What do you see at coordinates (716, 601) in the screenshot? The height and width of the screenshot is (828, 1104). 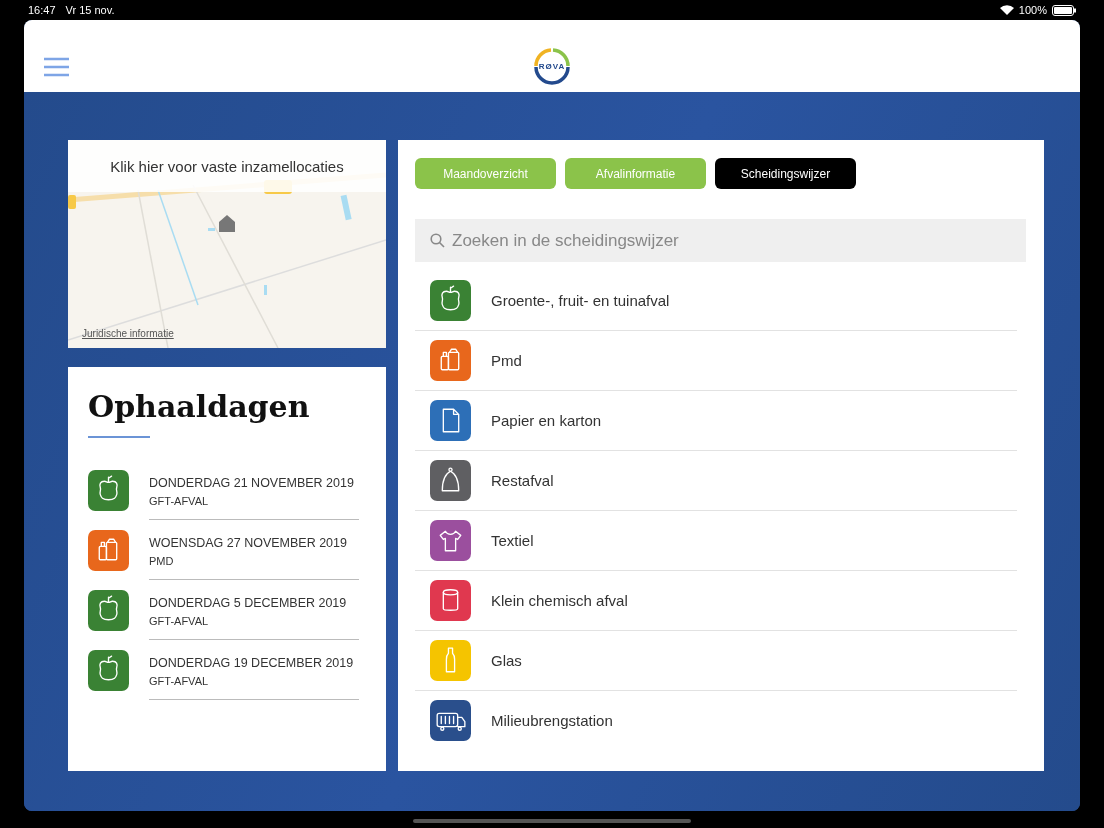 I see `category-item: Klein chemisch afval` at bounding box center [716, 601].